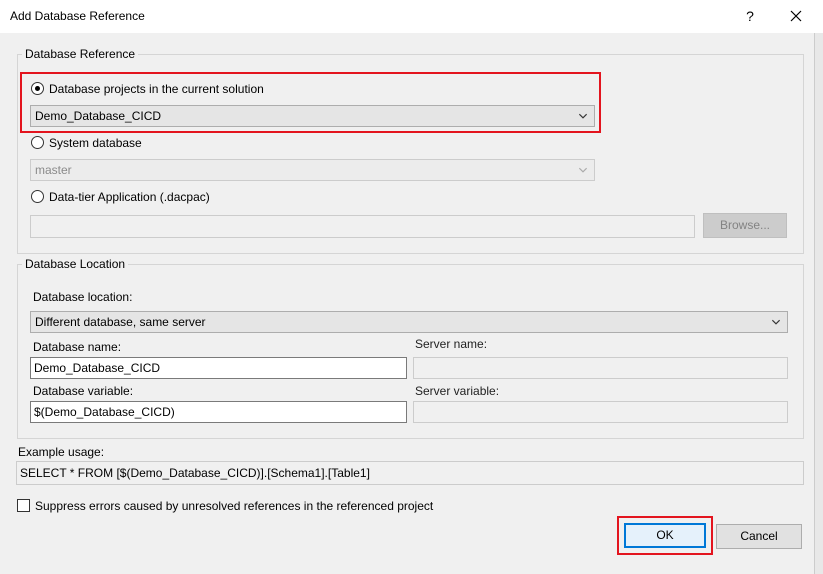  I want to click on radio-system-database, so click(37, 142).